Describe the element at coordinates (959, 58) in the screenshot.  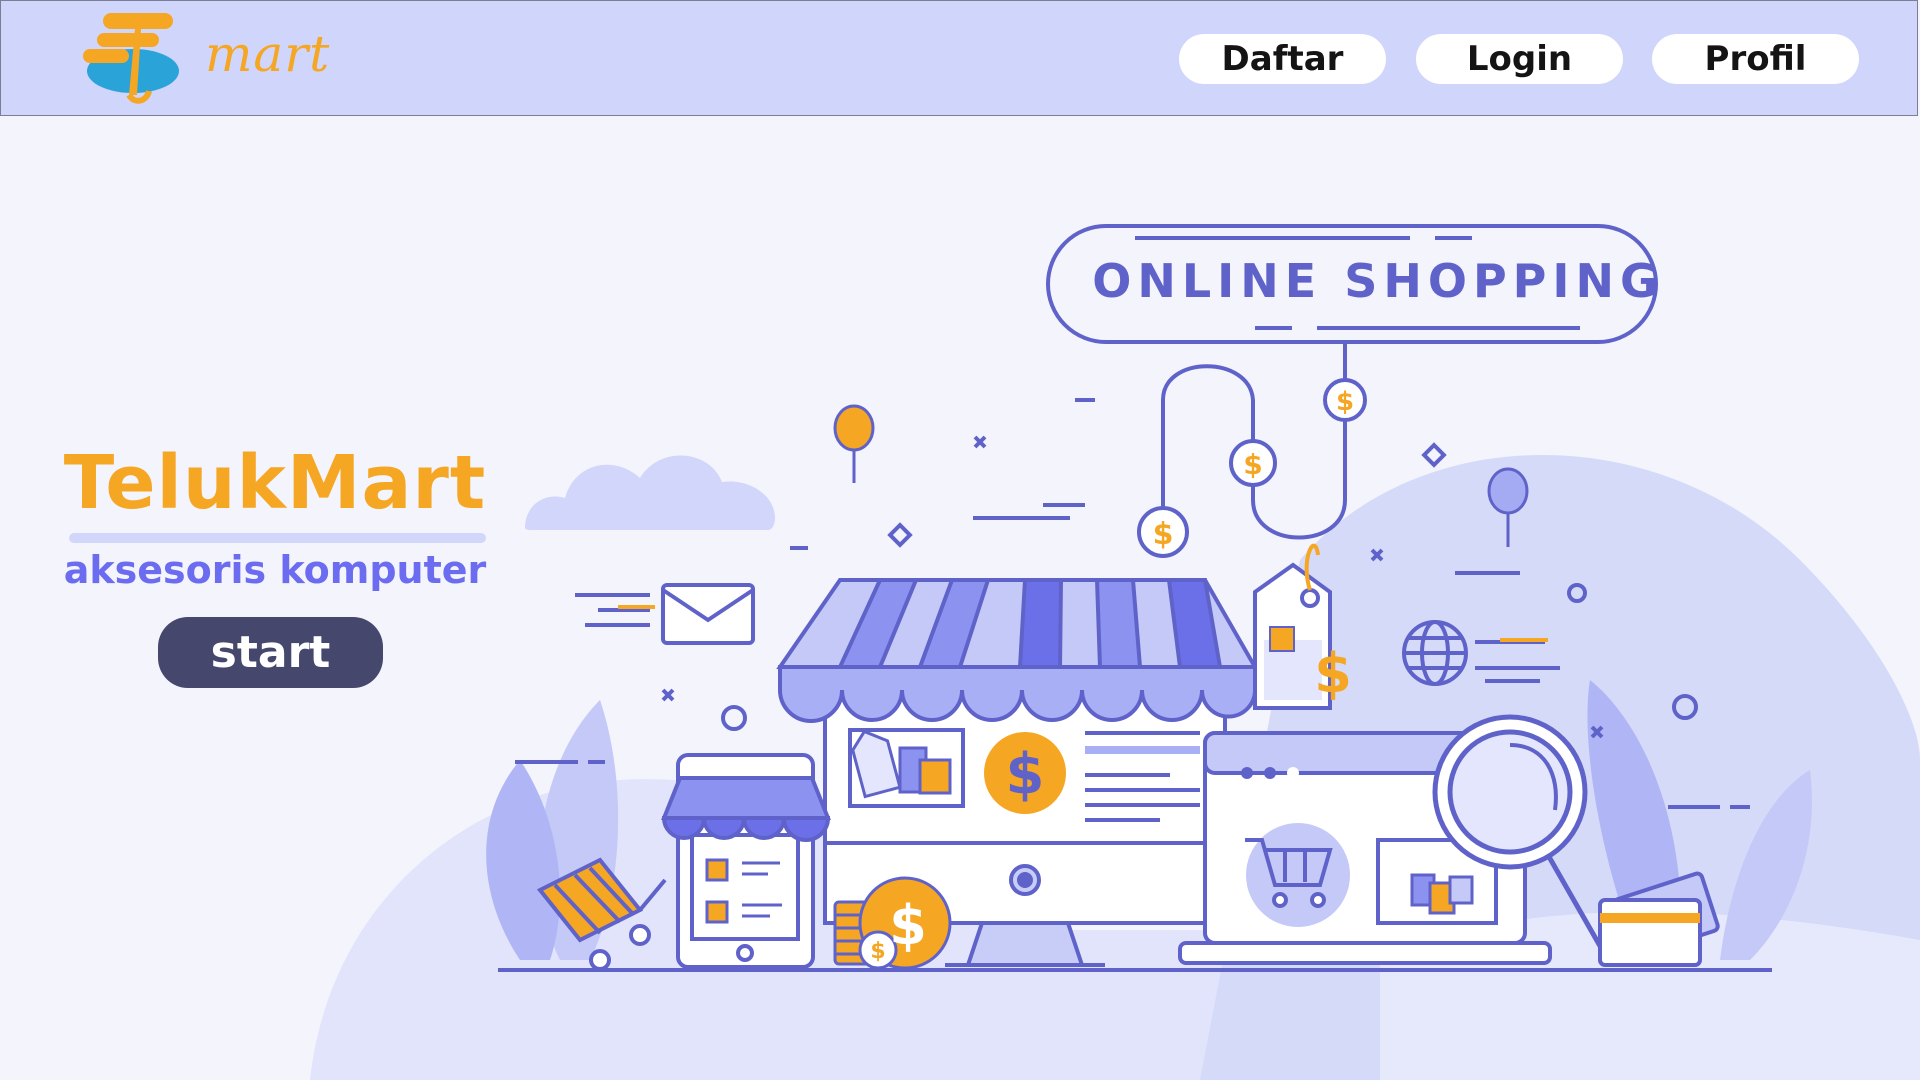
I see `top-navbar: mart Daftar Login Profil` at that location.